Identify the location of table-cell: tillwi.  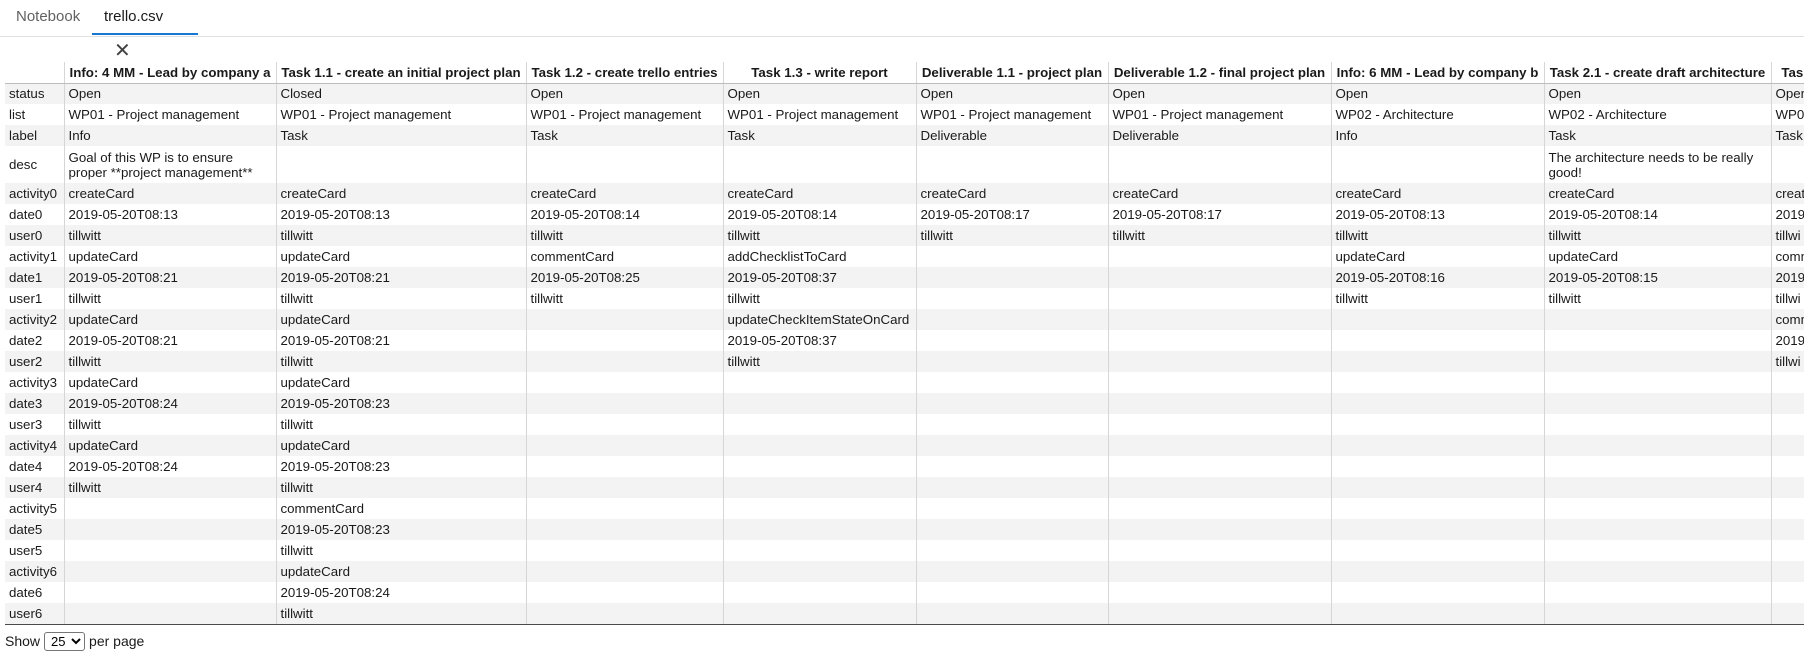
(1787, 235).